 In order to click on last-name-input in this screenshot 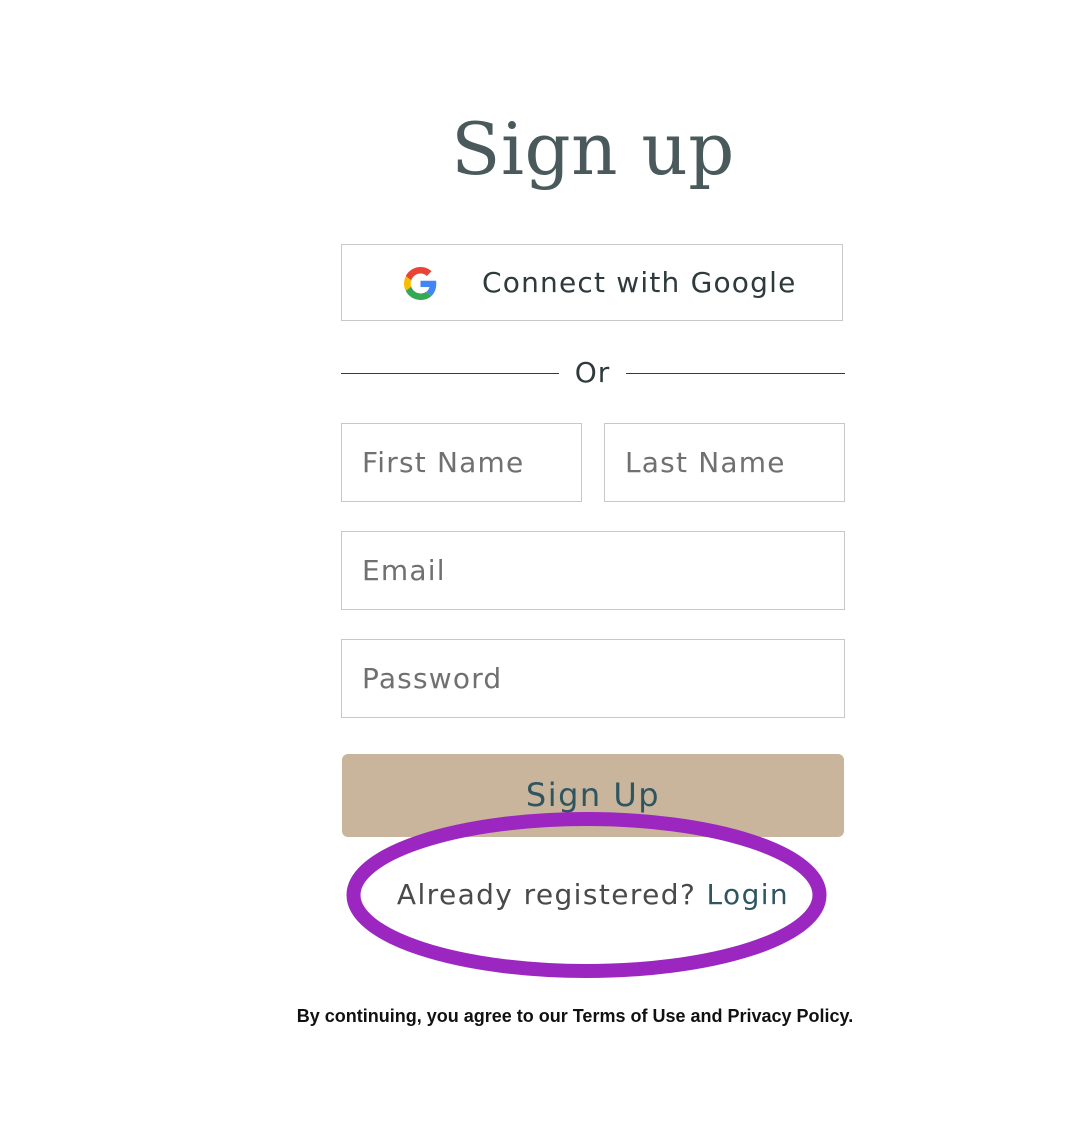, I will do `click(724, 462)`.